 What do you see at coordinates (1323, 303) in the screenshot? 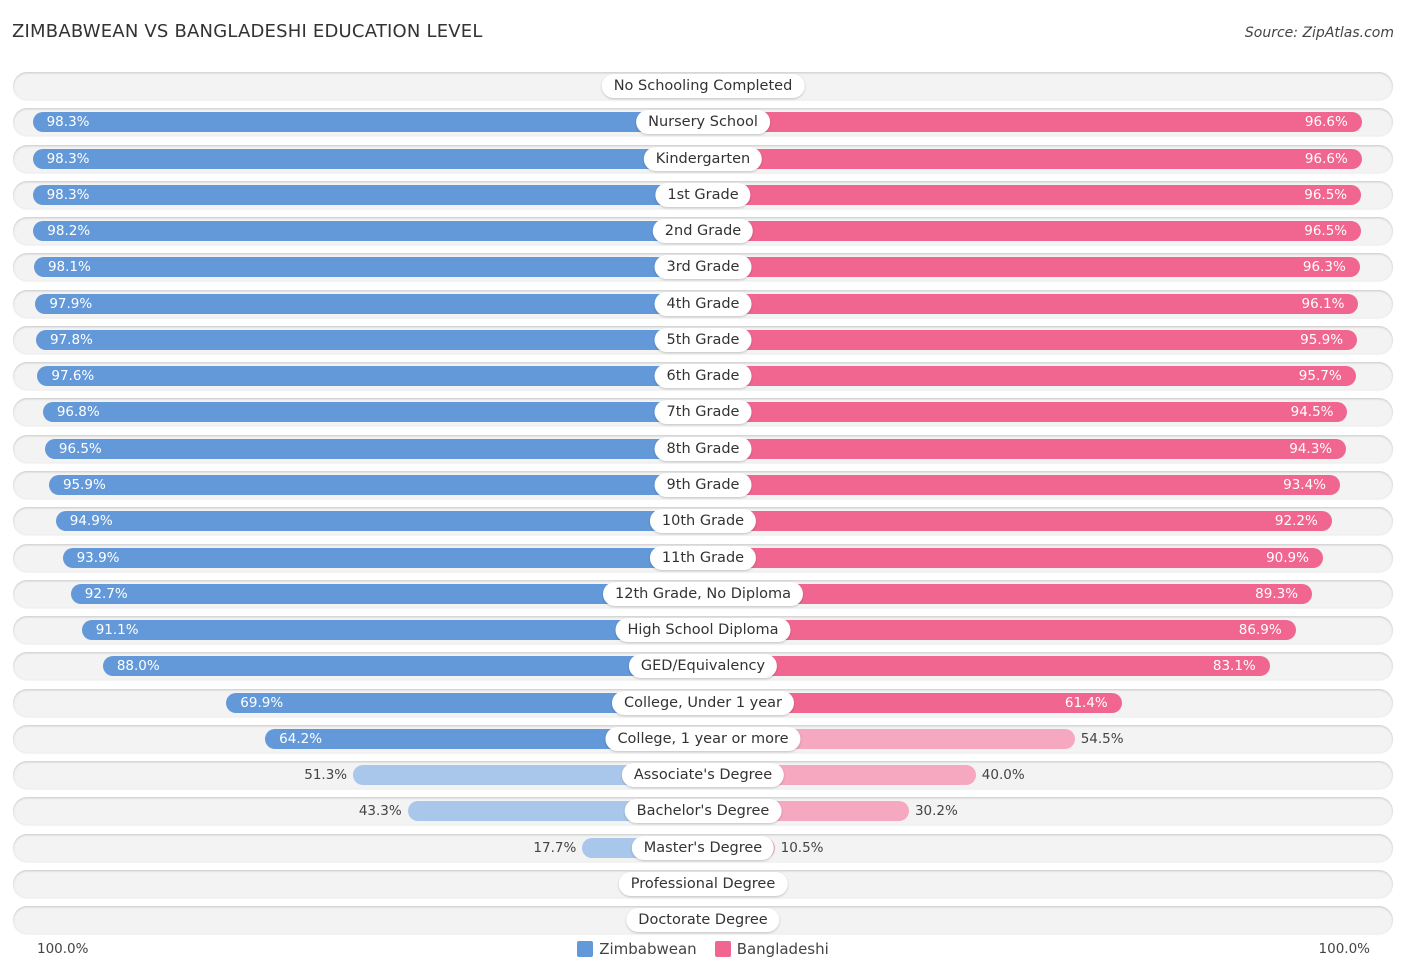
I see `value-label-bangladeshi: 96.1%` at bounding box center [1323, 303].